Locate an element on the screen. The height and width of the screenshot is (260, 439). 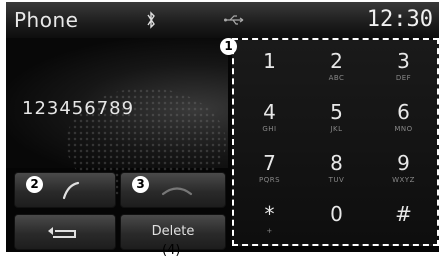
key-4: 4 GHI is located at coordinates (269, 118).